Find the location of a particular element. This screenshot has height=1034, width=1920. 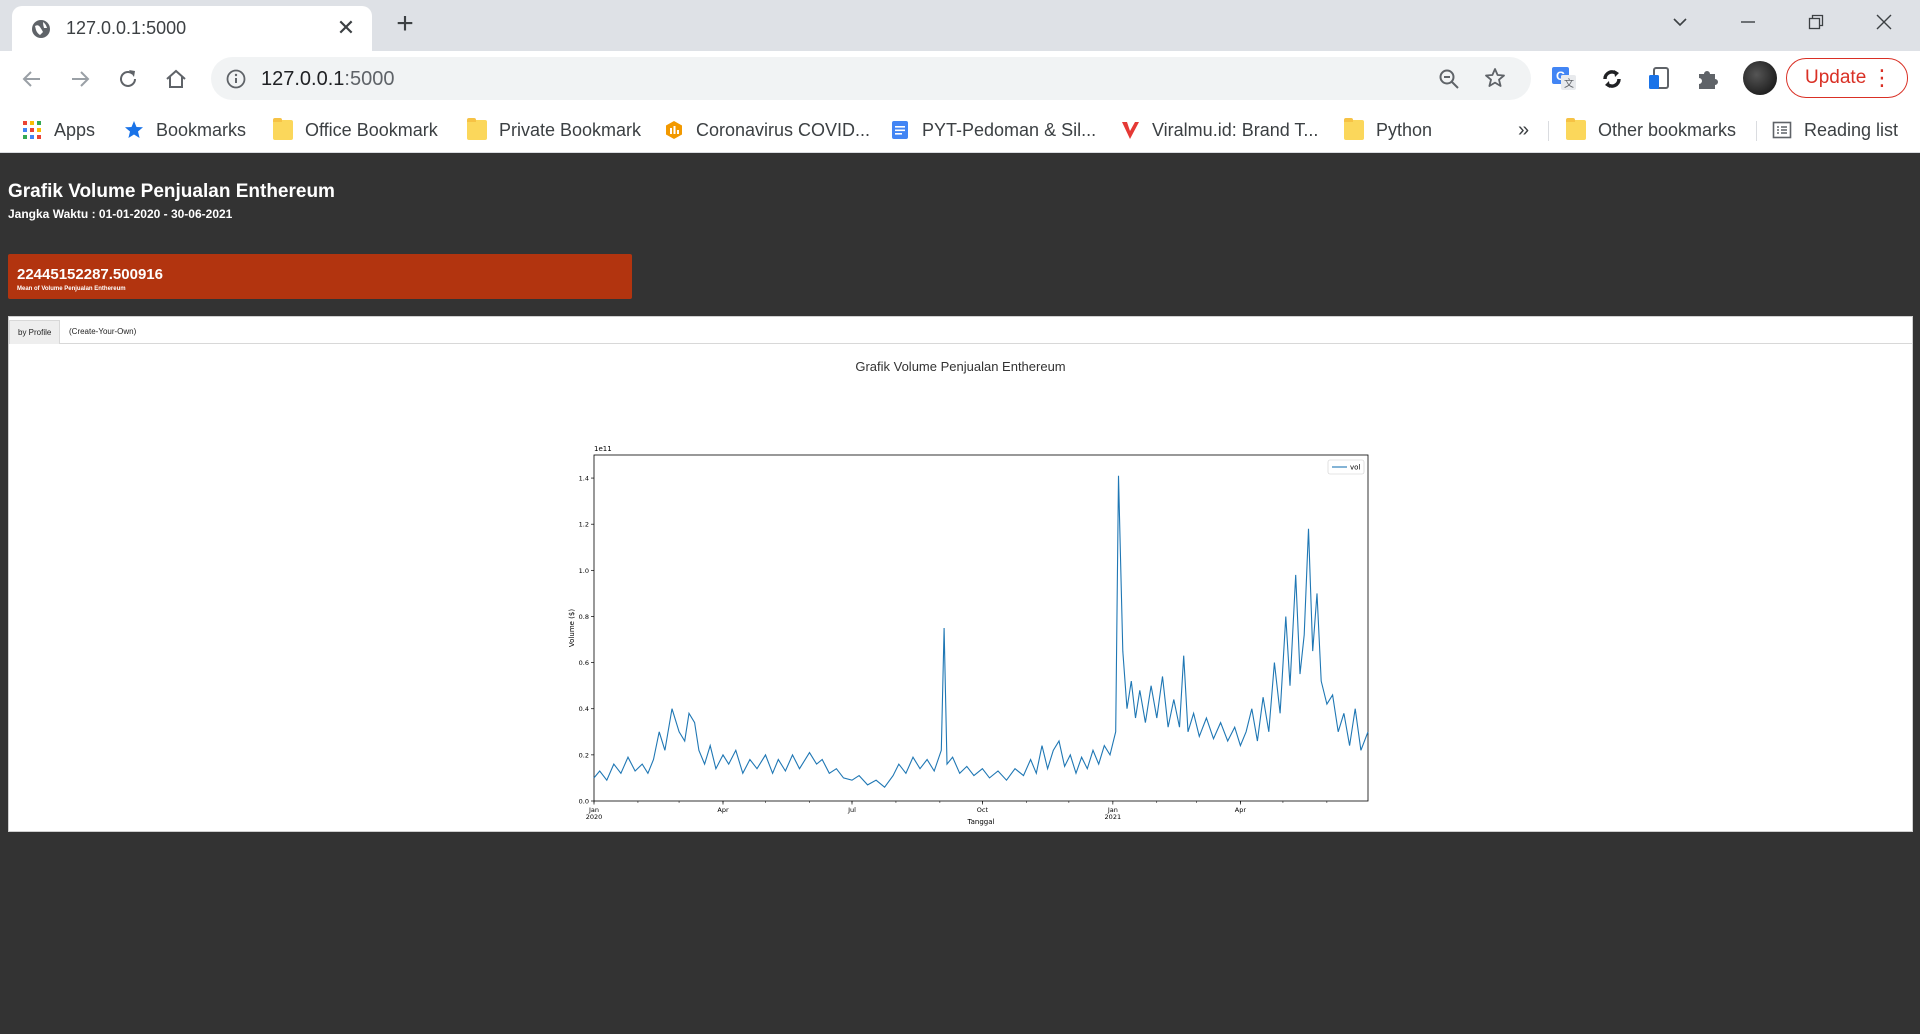

reader-extension-icon is located at coordinates (1660, 79).